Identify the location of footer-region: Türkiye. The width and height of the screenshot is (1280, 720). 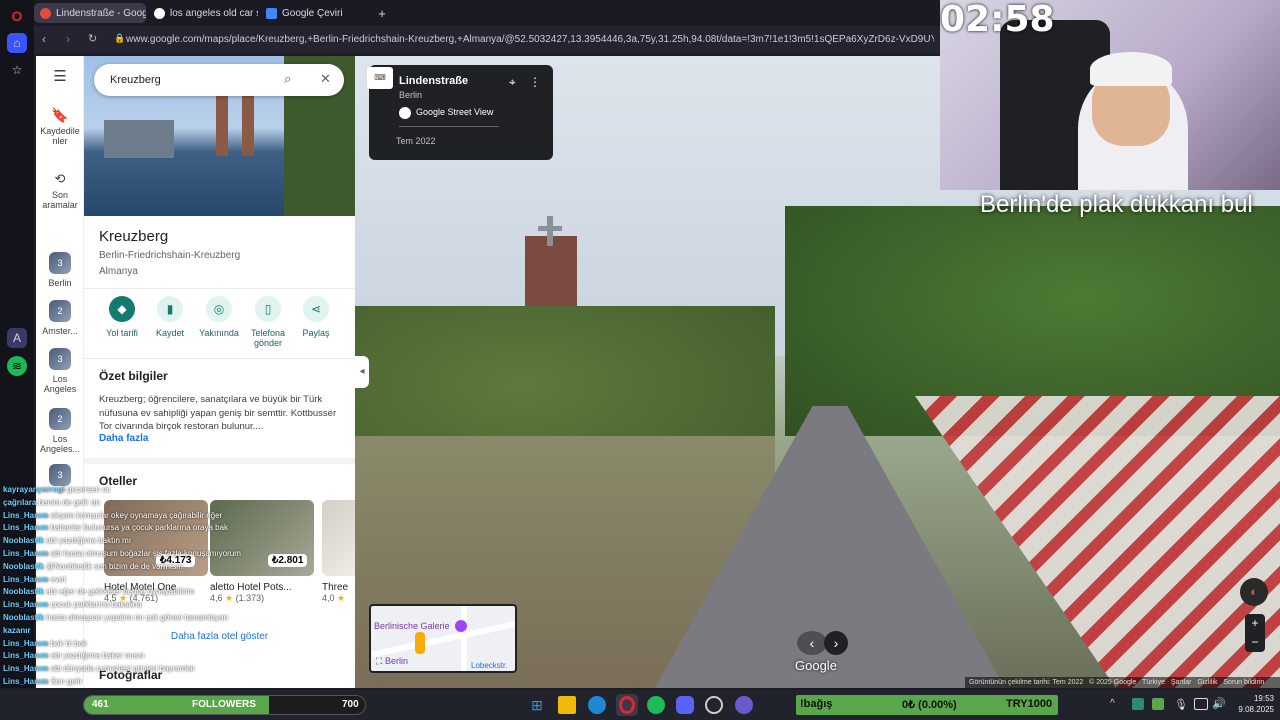
(1153, 682).